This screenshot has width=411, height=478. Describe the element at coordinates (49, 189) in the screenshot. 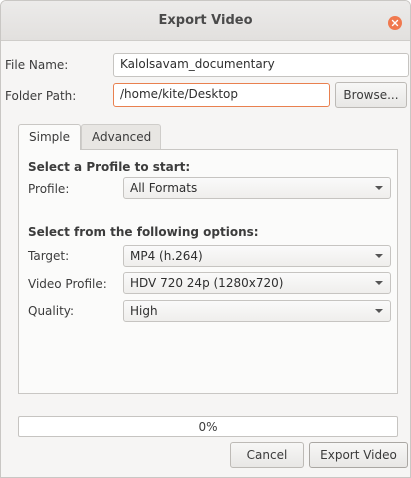

I see `profile-label: Profile:` at that location.